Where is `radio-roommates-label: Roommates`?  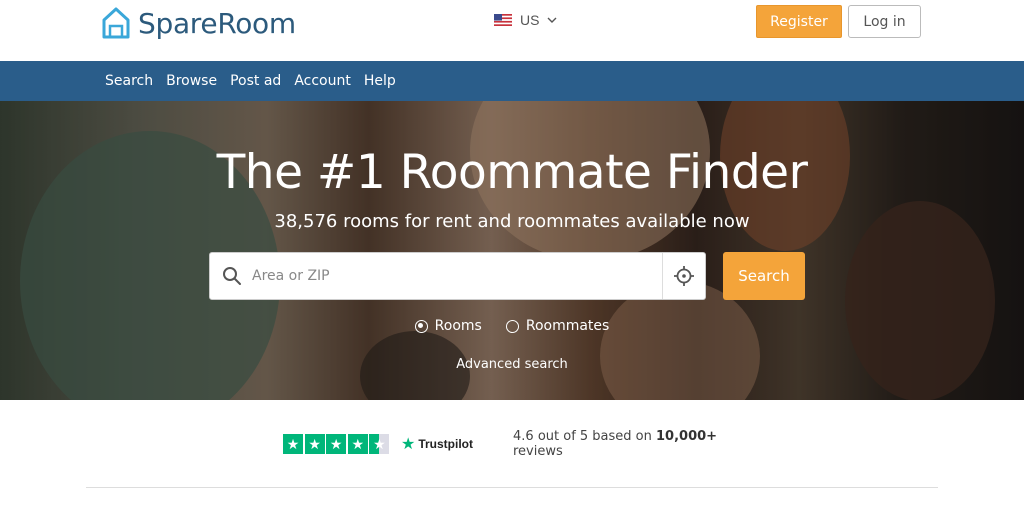 radio-roommates-label: Roommates is located at coordinates (567, 326).